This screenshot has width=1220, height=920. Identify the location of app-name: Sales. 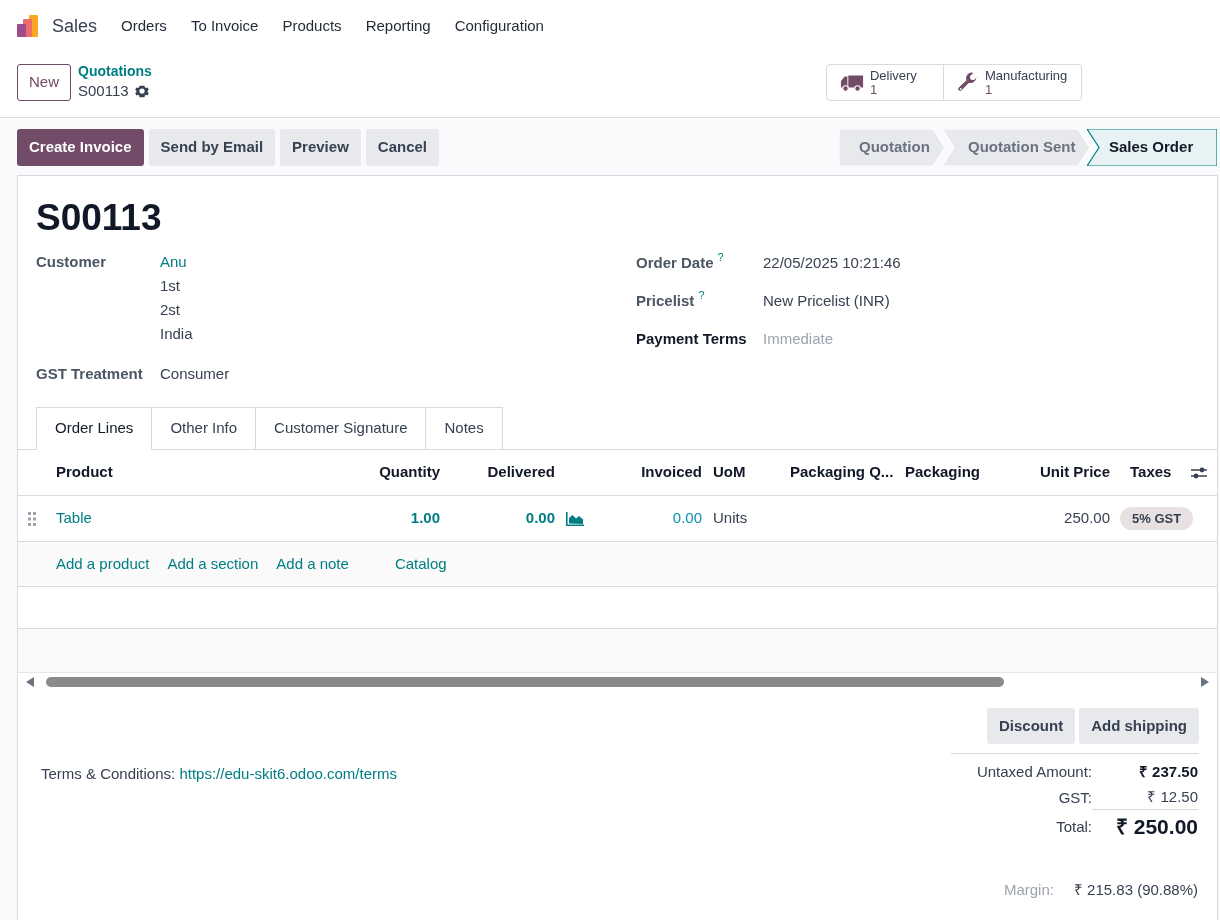
(75, 26).